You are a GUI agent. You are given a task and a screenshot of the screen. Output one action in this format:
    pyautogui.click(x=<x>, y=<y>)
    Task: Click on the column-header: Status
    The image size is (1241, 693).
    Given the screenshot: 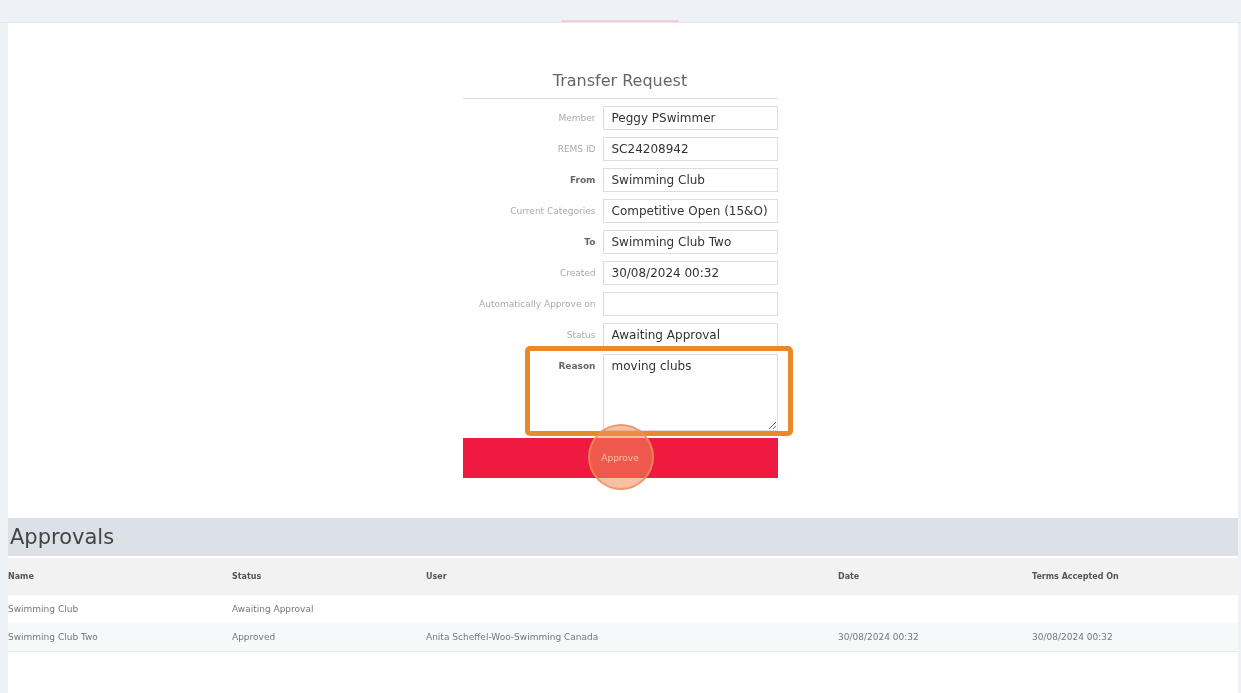 What is the action you would take?
    pyautogui.click(x=247, y=576)
    